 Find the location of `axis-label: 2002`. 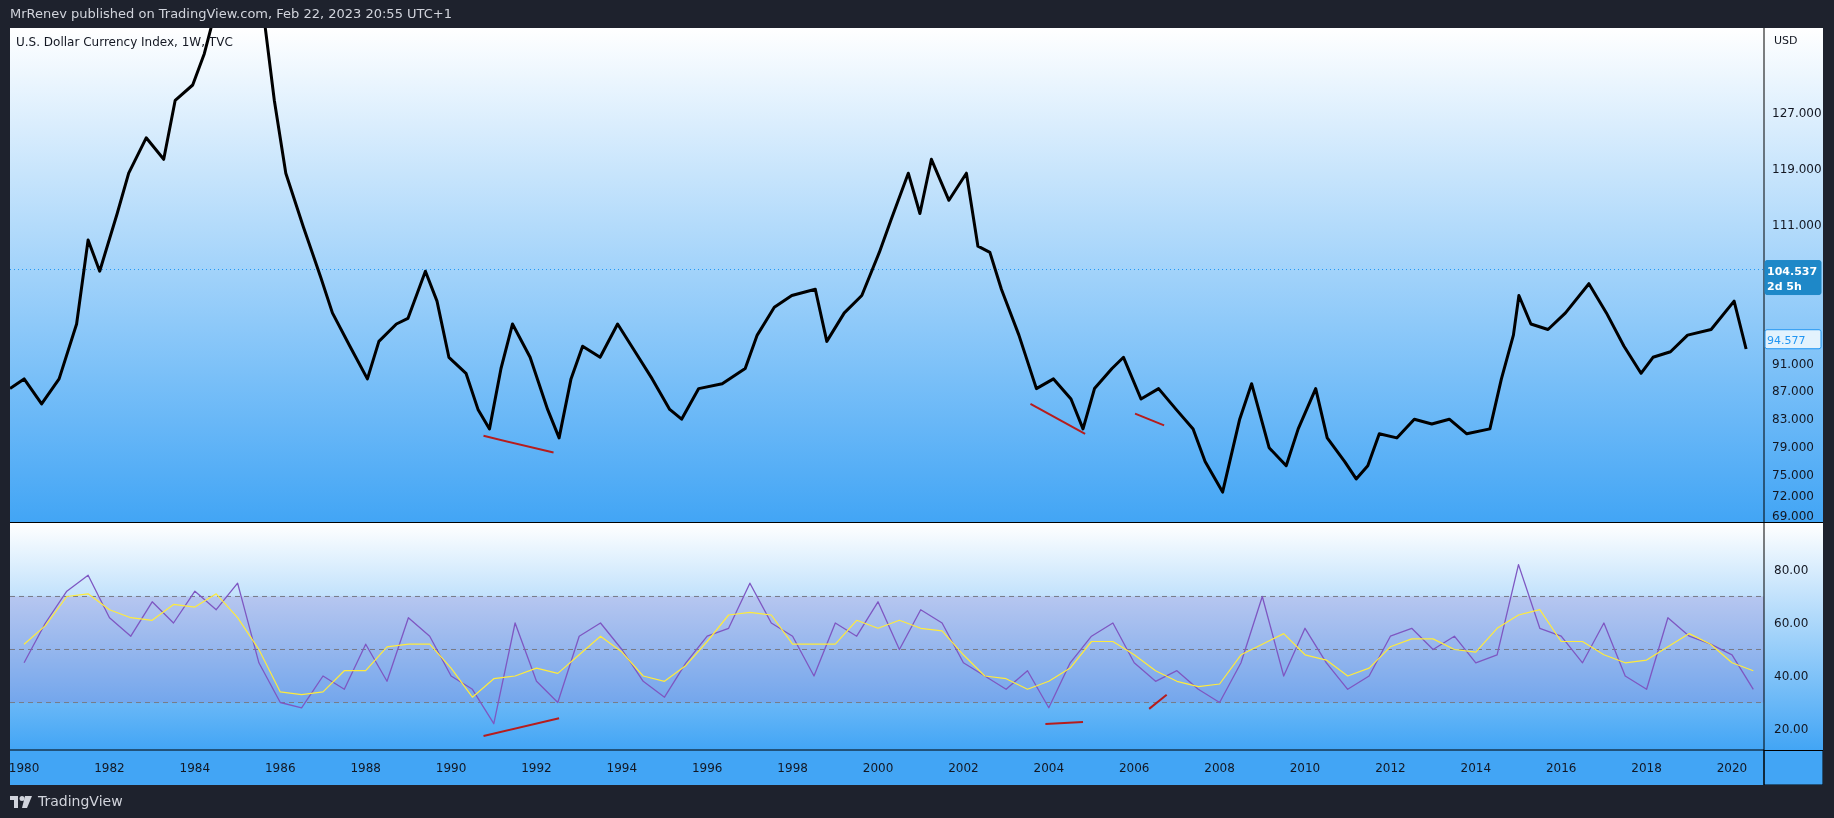

axis-label: 2002 is located at coordinates (963, 768).